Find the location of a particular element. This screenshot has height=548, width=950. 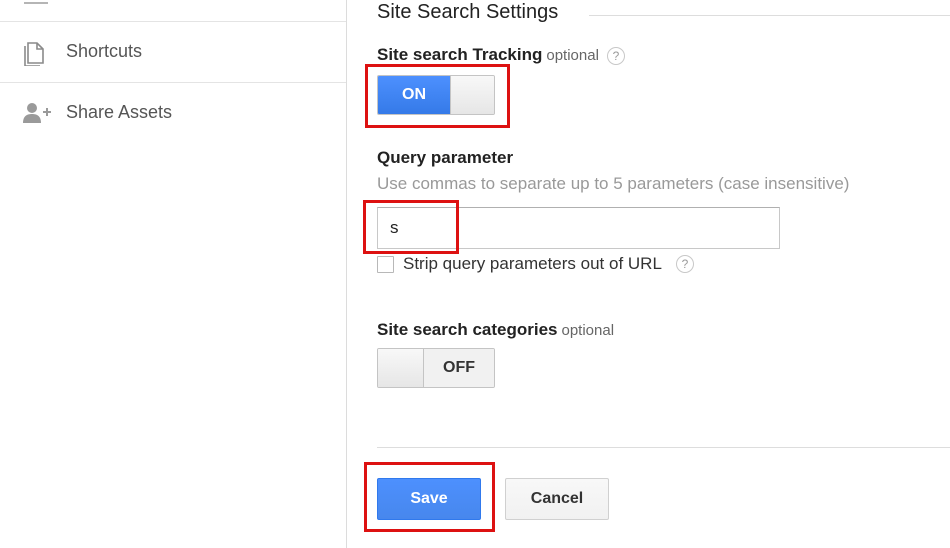

query-parameter-label: Query parameter is located at coordinates (445, 157).